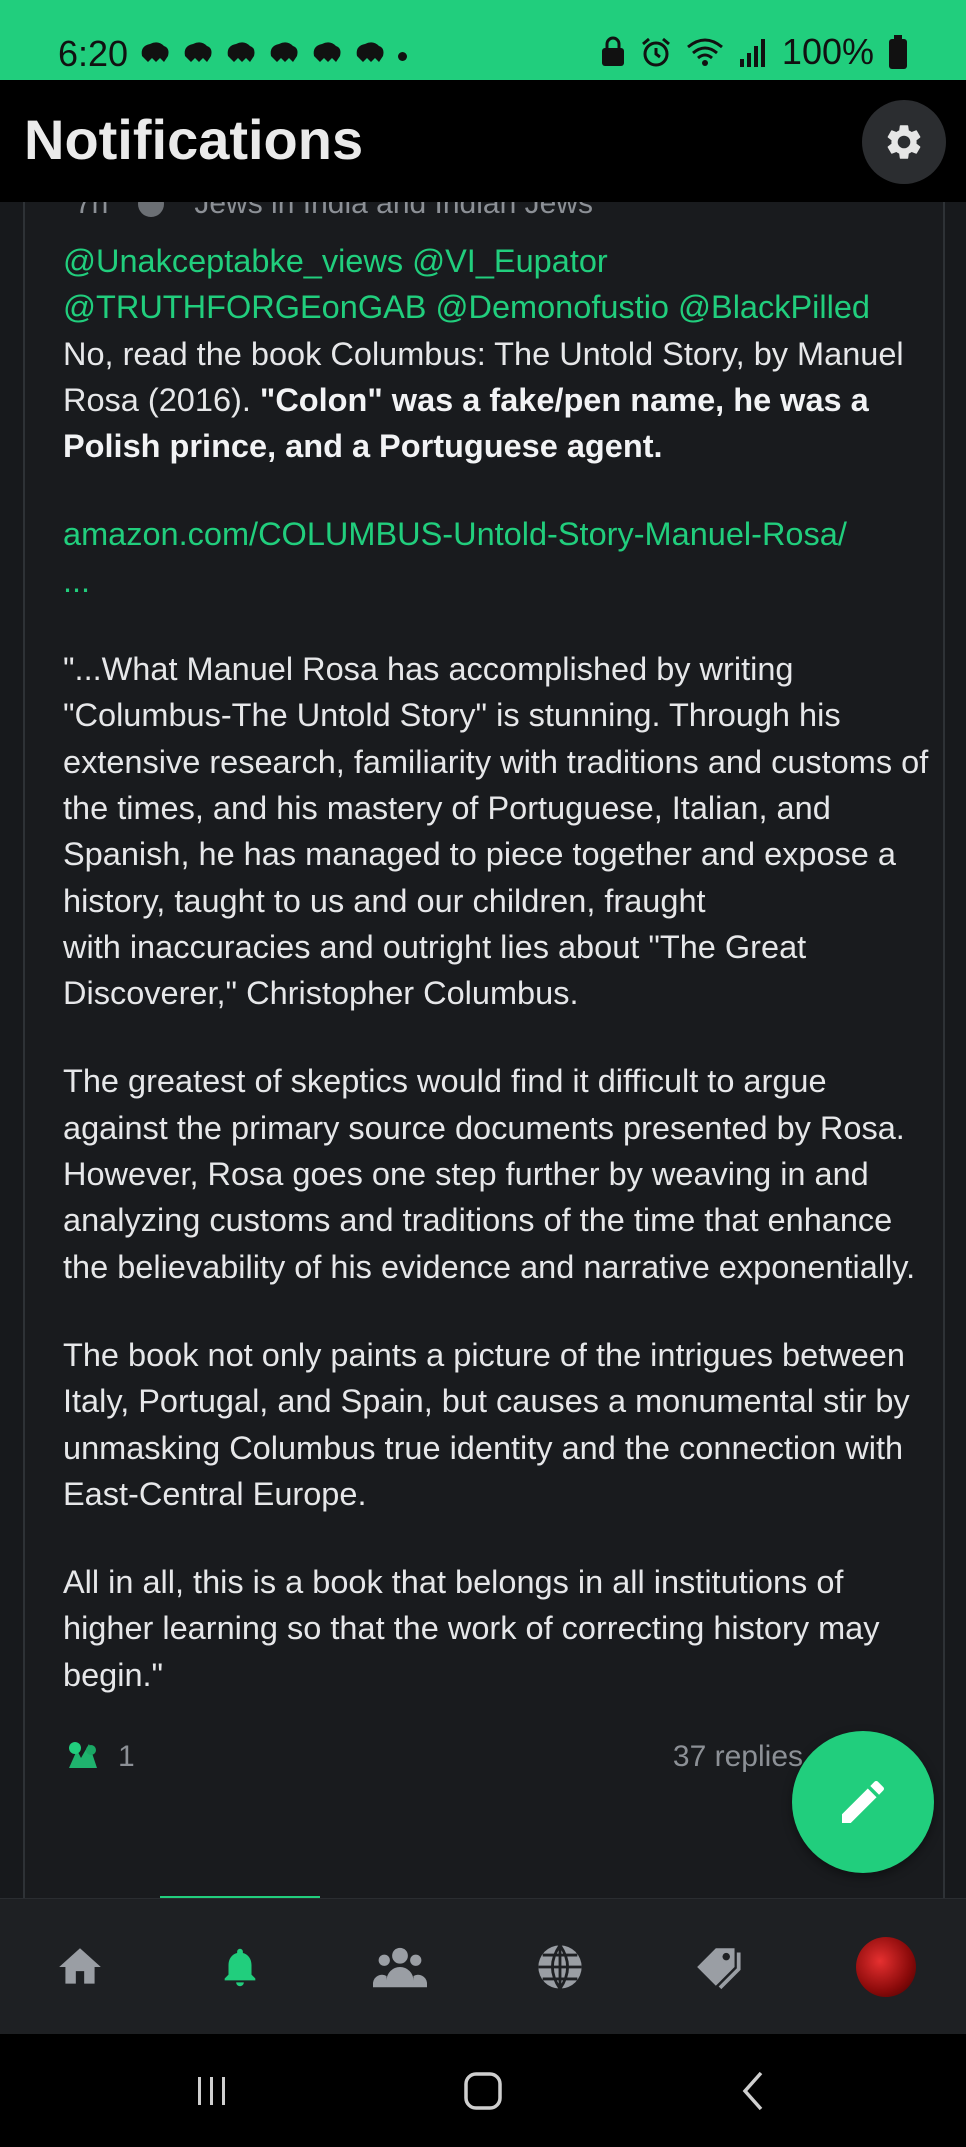  I want to click on recents-icon, so click(211, 2090).